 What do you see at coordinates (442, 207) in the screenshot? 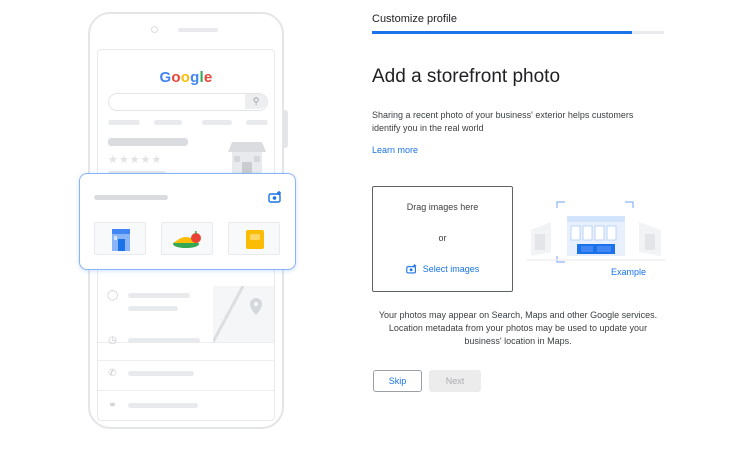
I see `drag-images-text: Drag images here` at bounding box center [442, 207].